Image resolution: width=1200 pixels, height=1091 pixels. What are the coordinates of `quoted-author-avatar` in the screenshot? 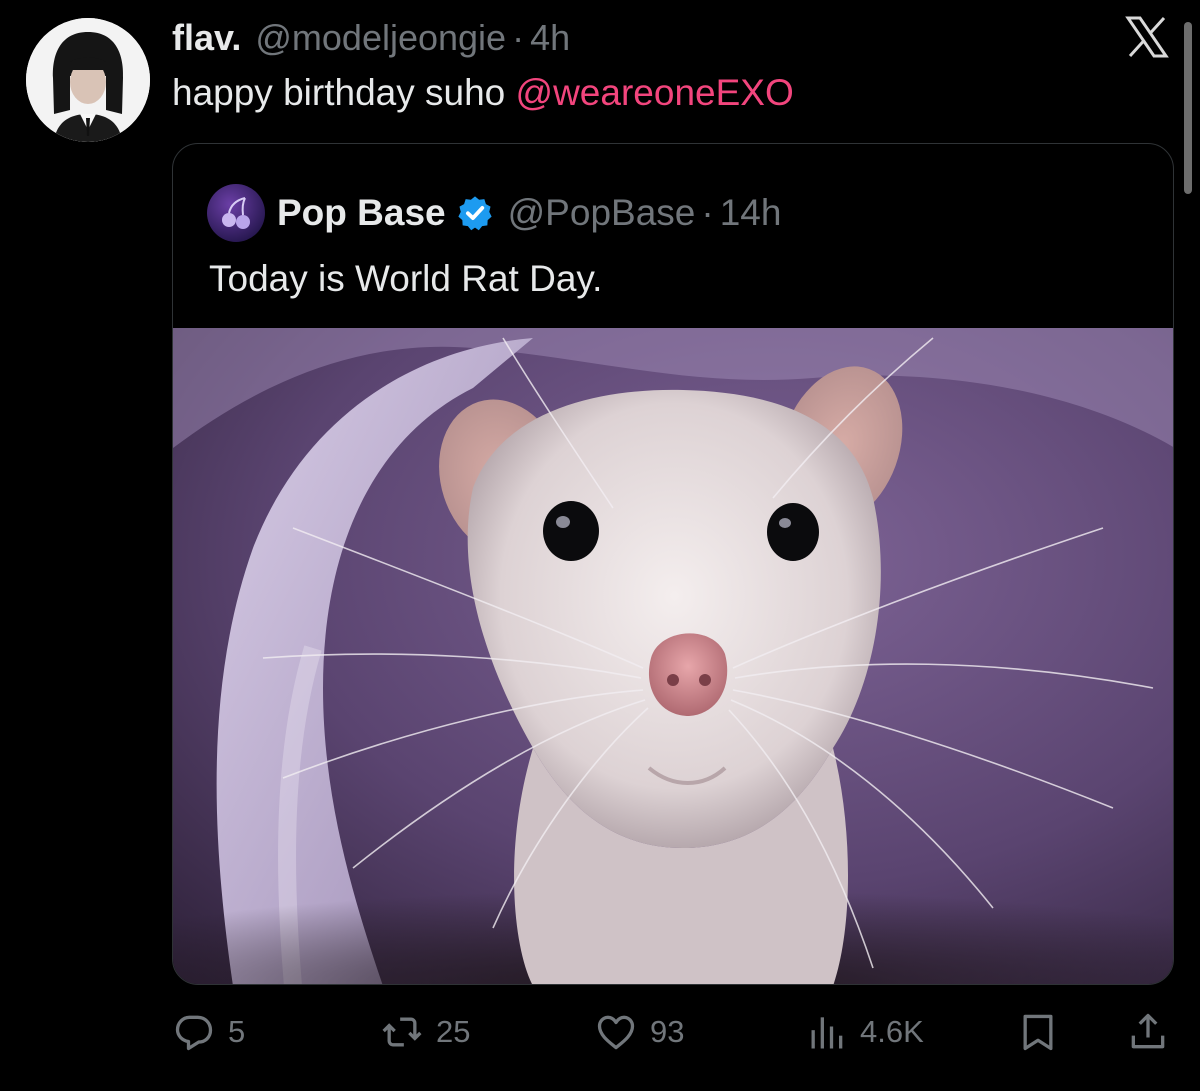 It's located at (236, 213).